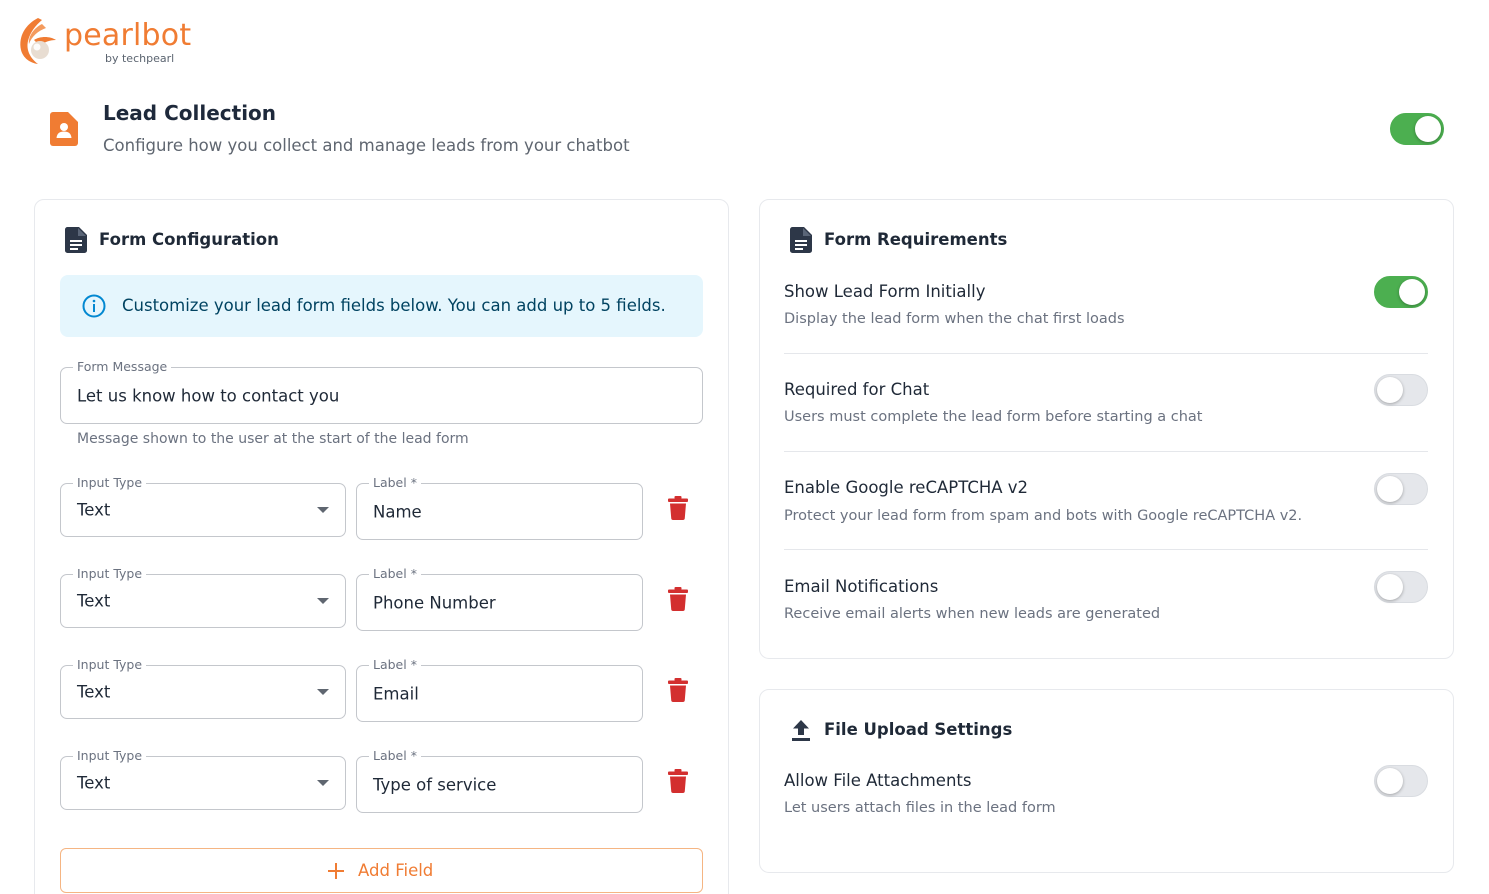  I want to click on plus-icon, so click(336, 871).